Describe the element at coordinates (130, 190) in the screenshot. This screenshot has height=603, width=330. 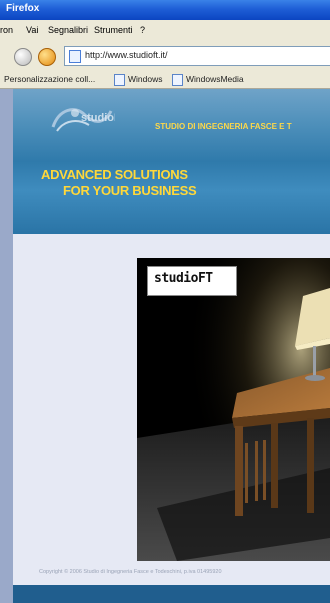
I see `headline-line-2: FOR YOUR BUSINESS` at that location.